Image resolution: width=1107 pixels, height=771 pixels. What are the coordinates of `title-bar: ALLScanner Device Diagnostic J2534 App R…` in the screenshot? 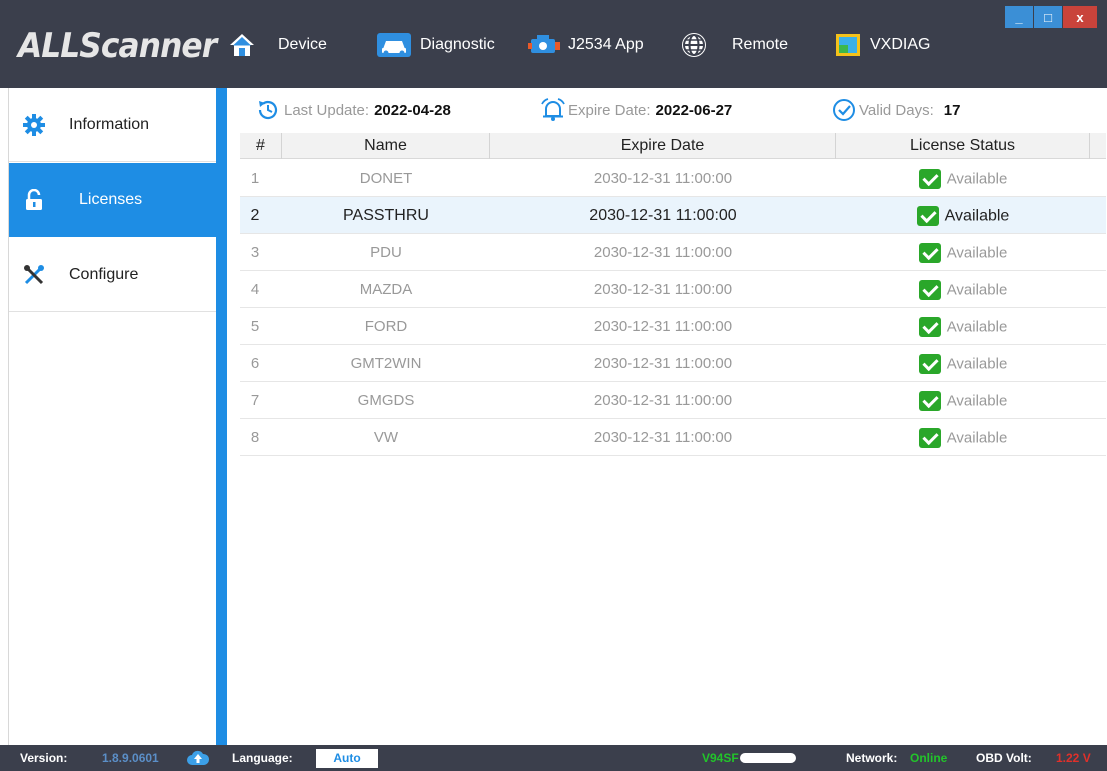 It's located at (553, 44).